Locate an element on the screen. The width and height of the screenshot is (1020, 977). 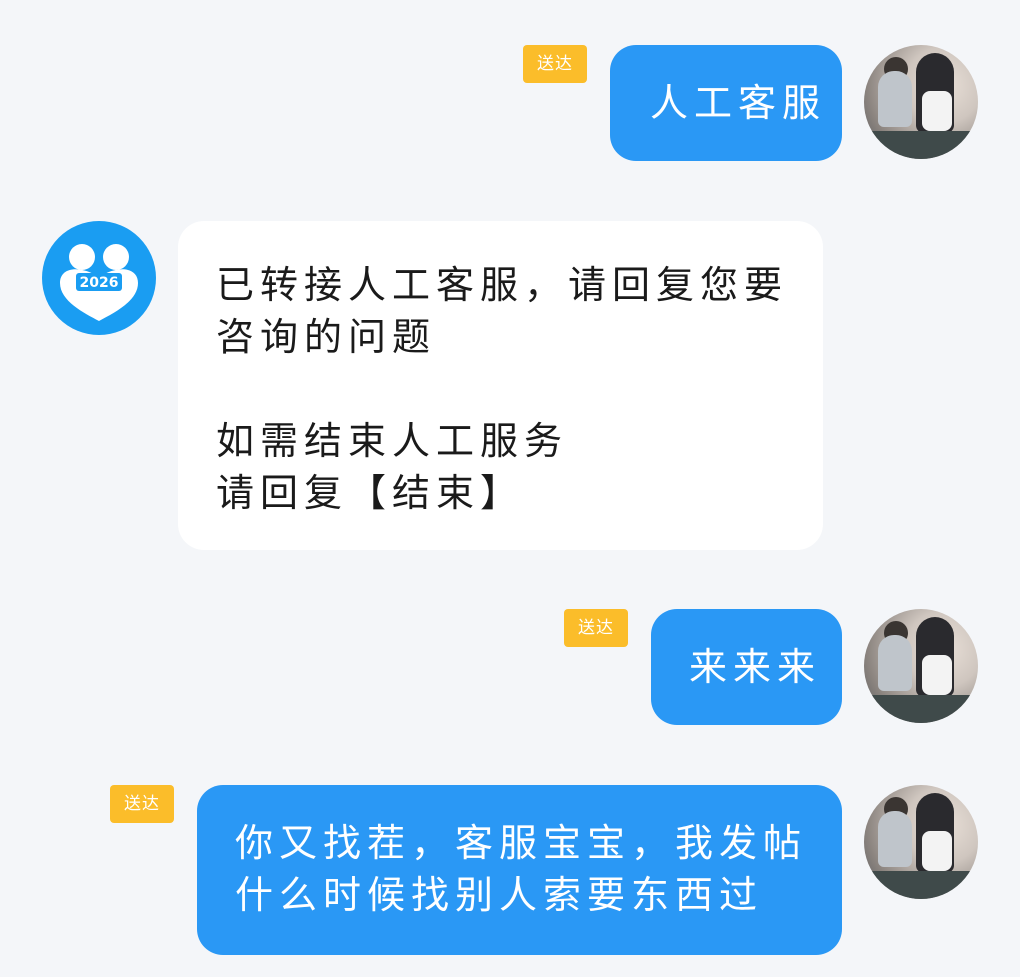
sent-message-bubble: 人工客服 is located at coordinates (726, 103).